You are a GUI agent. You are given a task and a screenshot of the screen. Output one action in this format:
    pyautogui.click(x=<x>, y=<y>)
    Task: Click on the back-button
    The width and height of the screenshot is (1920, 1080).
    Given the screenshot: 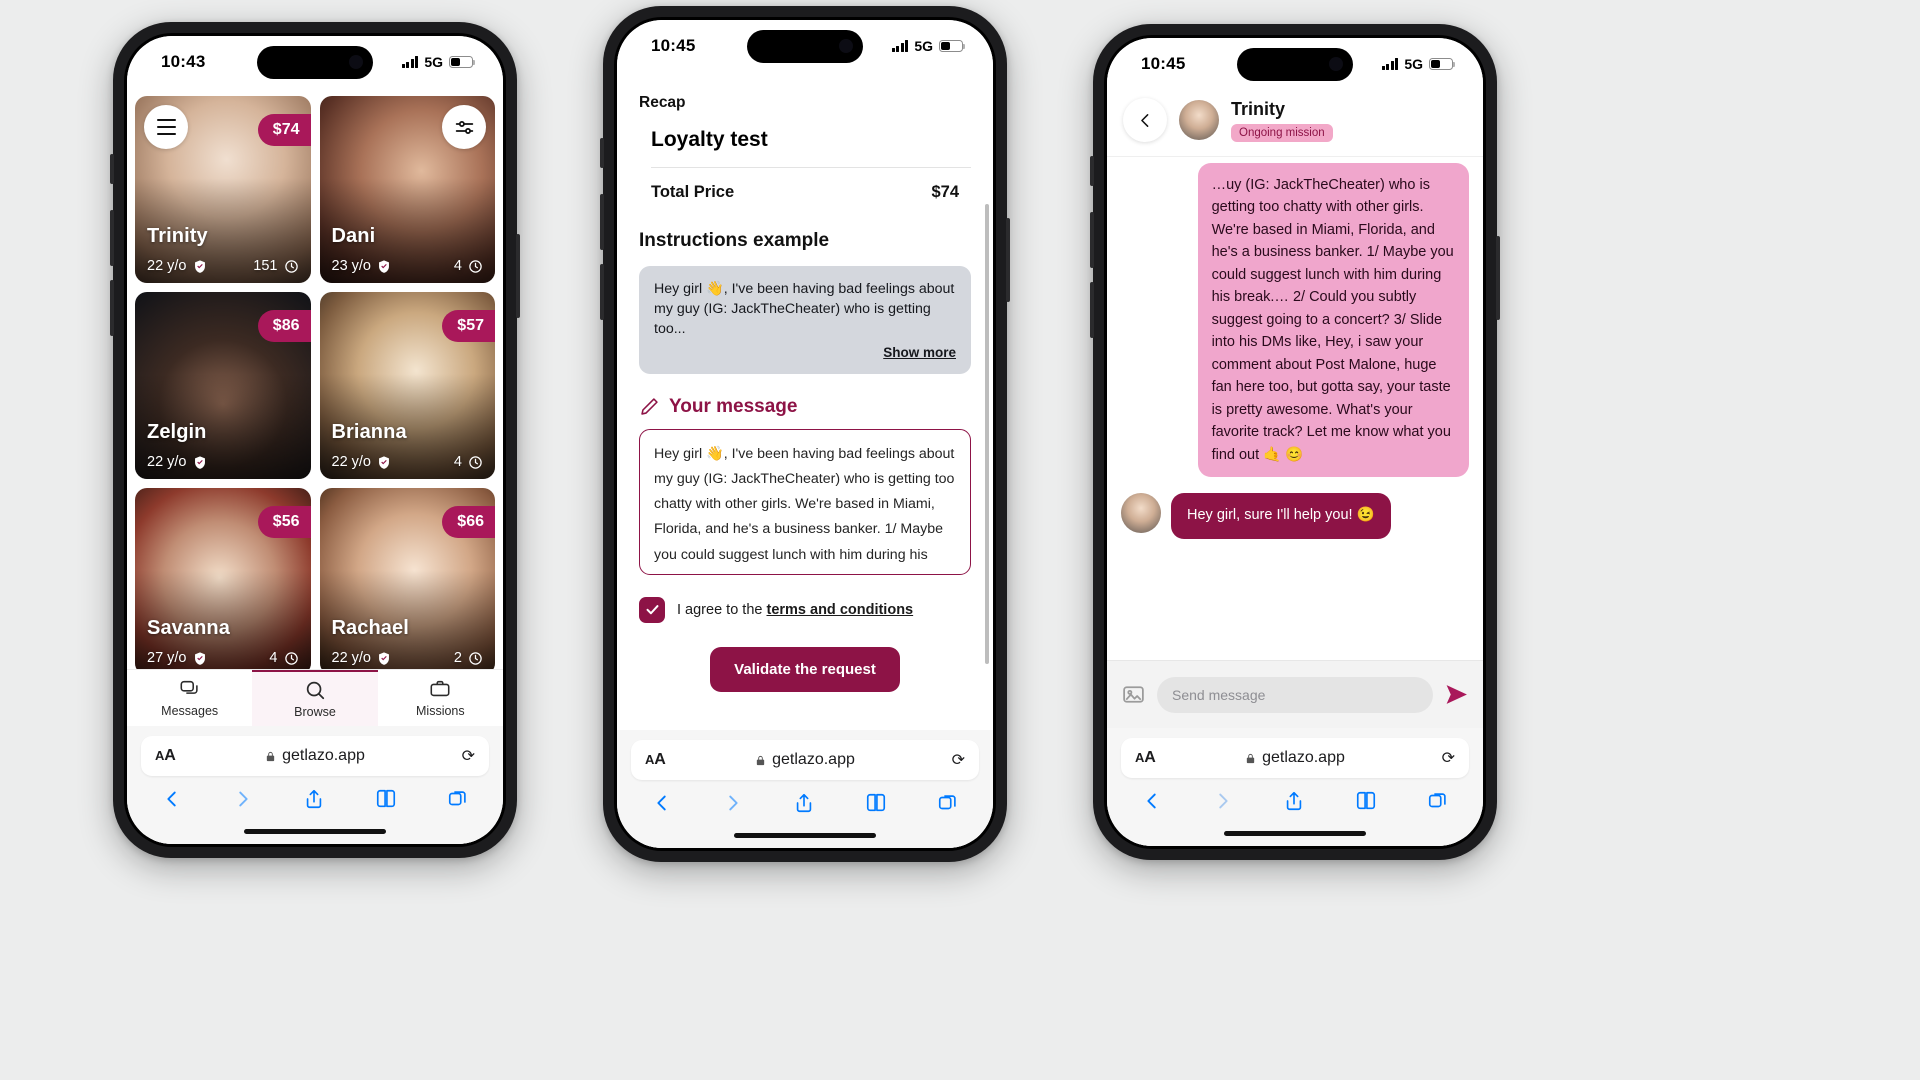 What is the action you would take?
    pyautogui.click(x=1145, y=120)
    